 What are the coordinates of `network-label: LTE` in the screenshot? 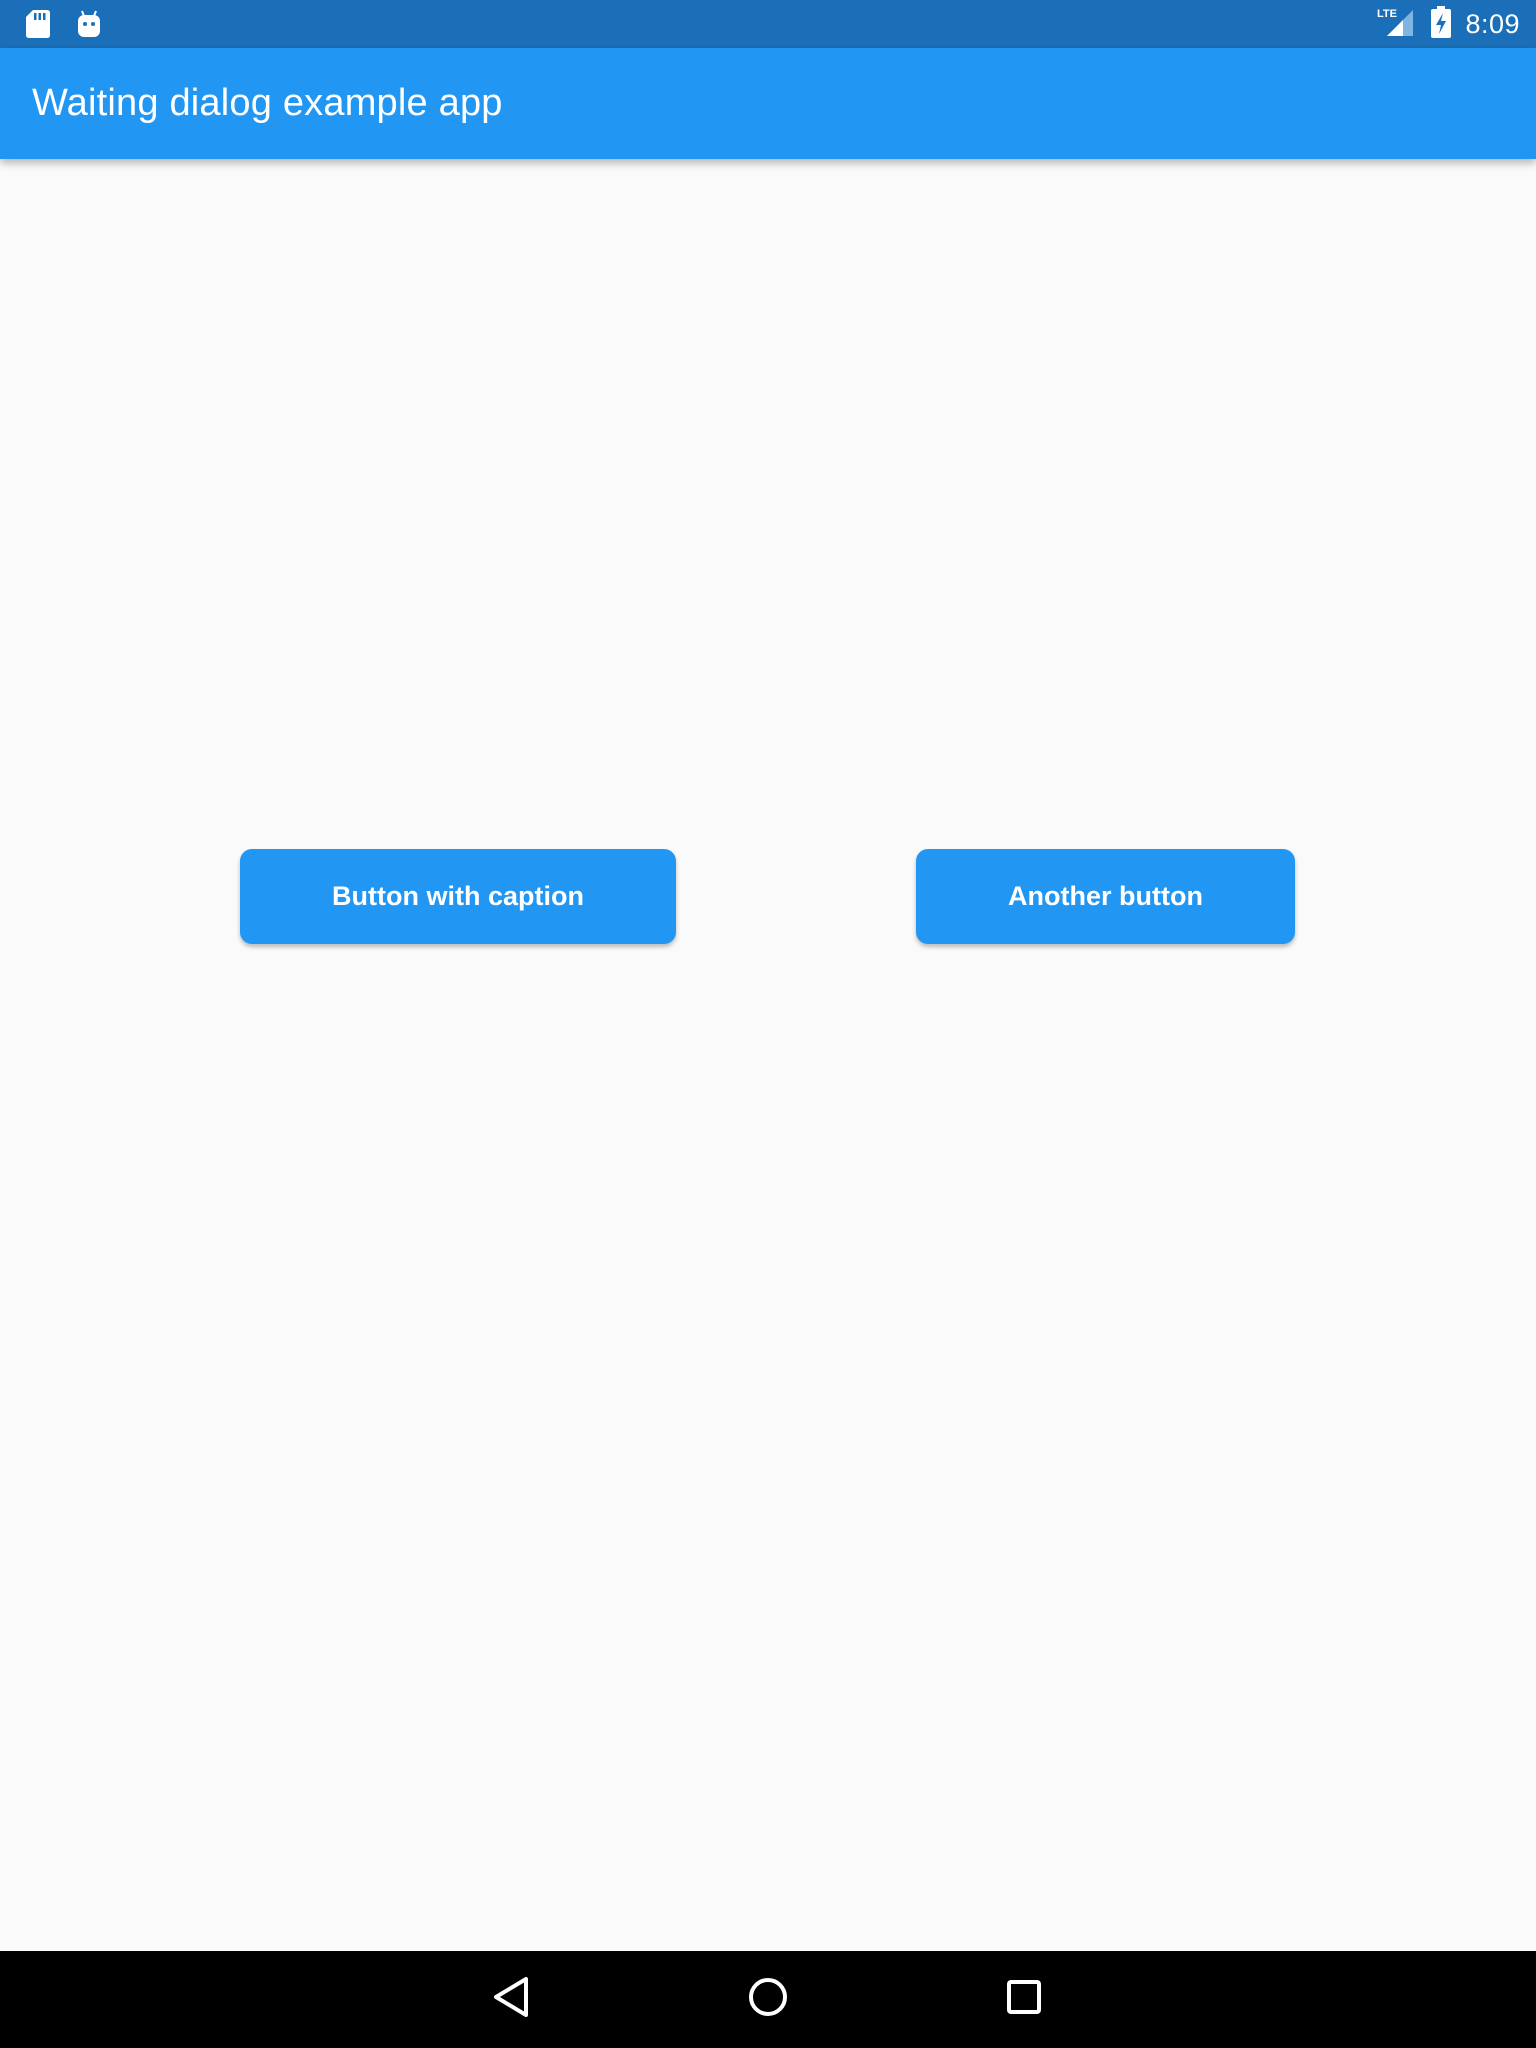 It's located at (1387, 14).